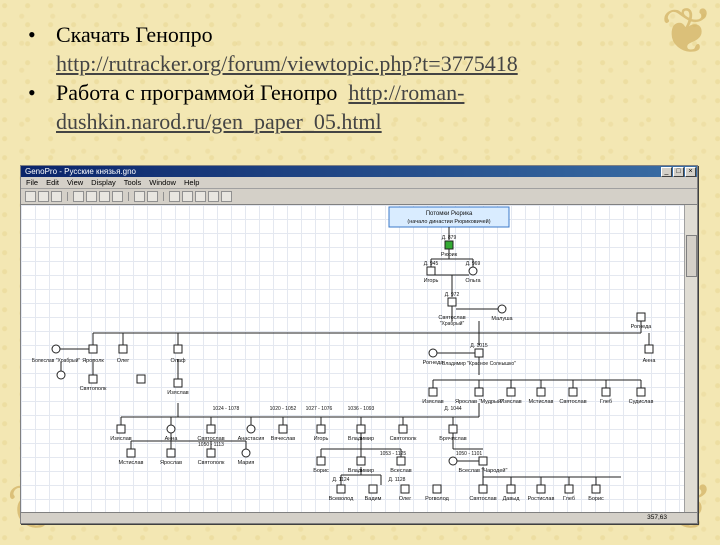  Describe the element at coordinates (678, 171) in the screenshot. I see `maximize-button: □` at that location.